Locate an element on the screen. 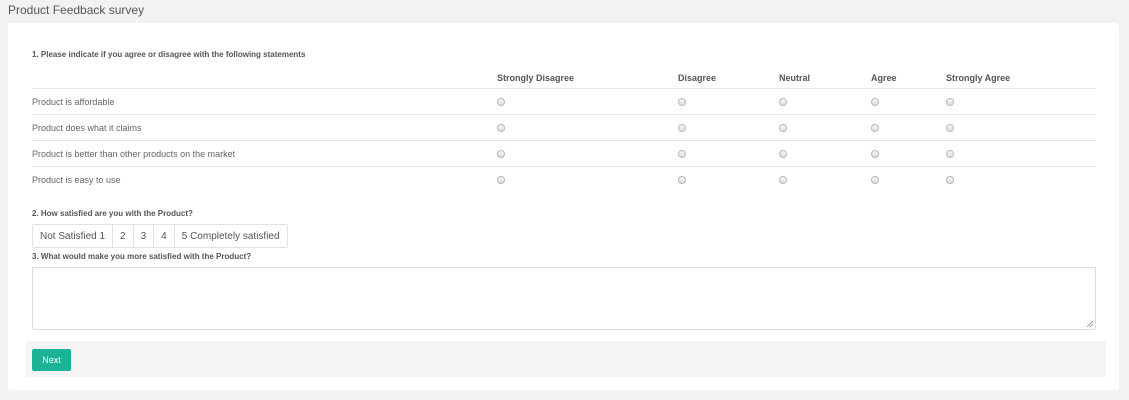 Image resolution: width=1129 pixels, height=400 pixels. rating-option-2: 2 is located at coordinates (123, 236).